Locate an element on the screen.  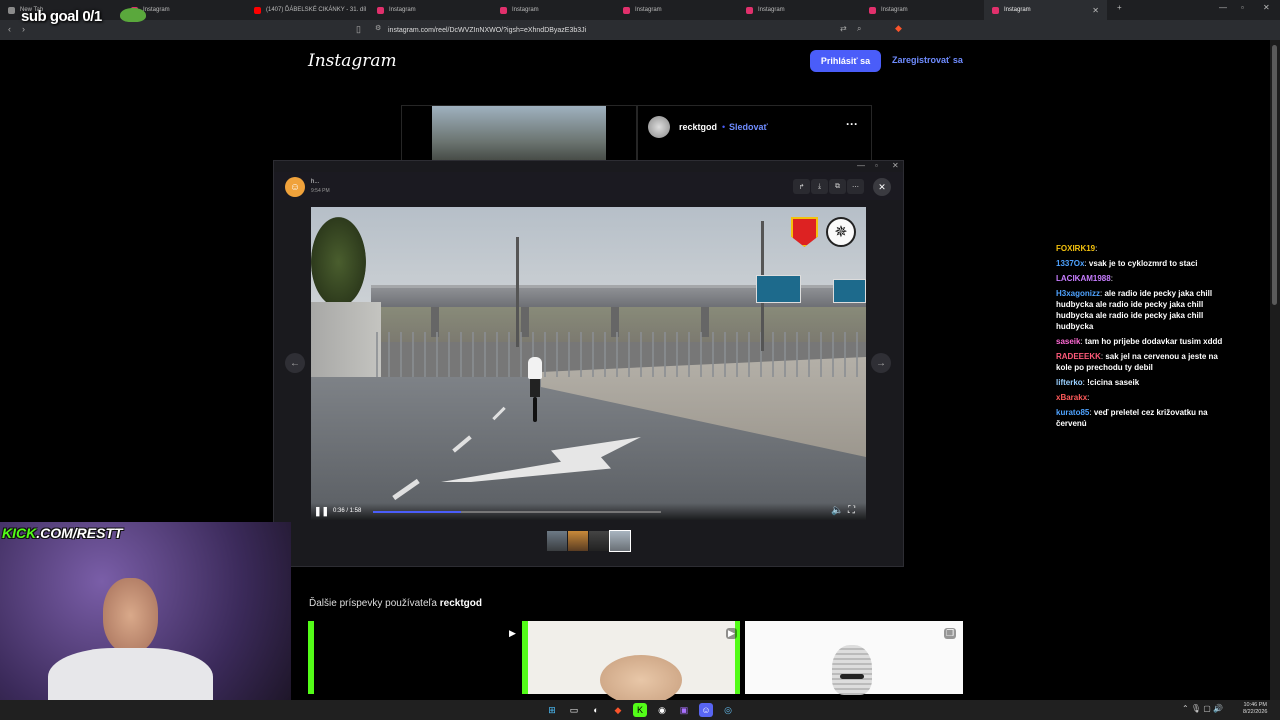
clock-date: 8/22/2026 is located at coordinates (1255, 712).